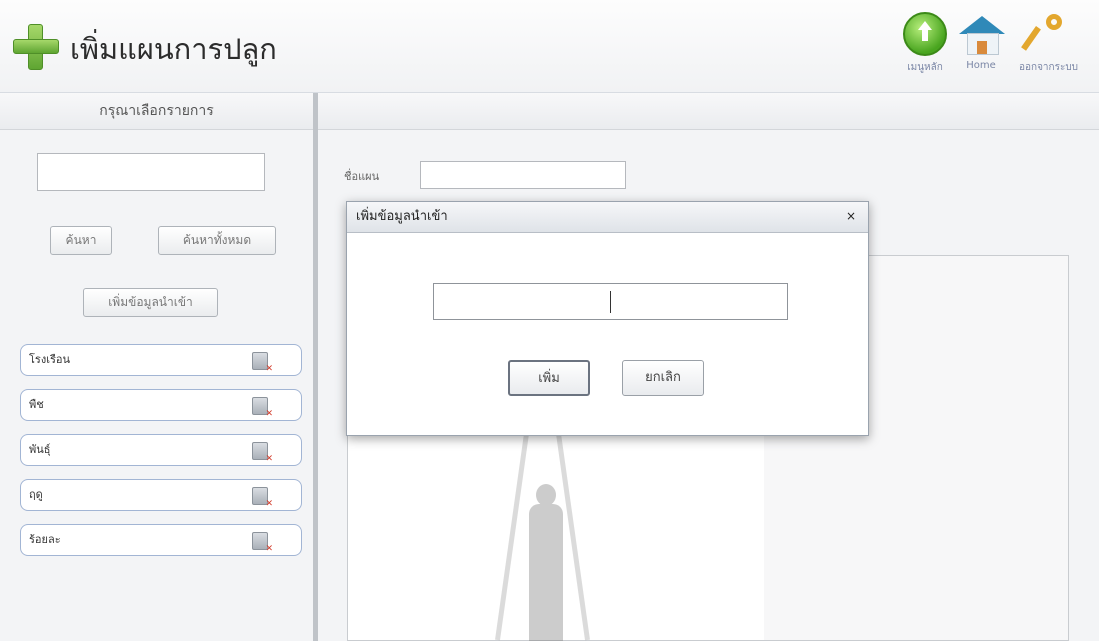 This screenshot has width=1099, height=641. I want to click on list-item-label: ฤดู, so click(36, 494).